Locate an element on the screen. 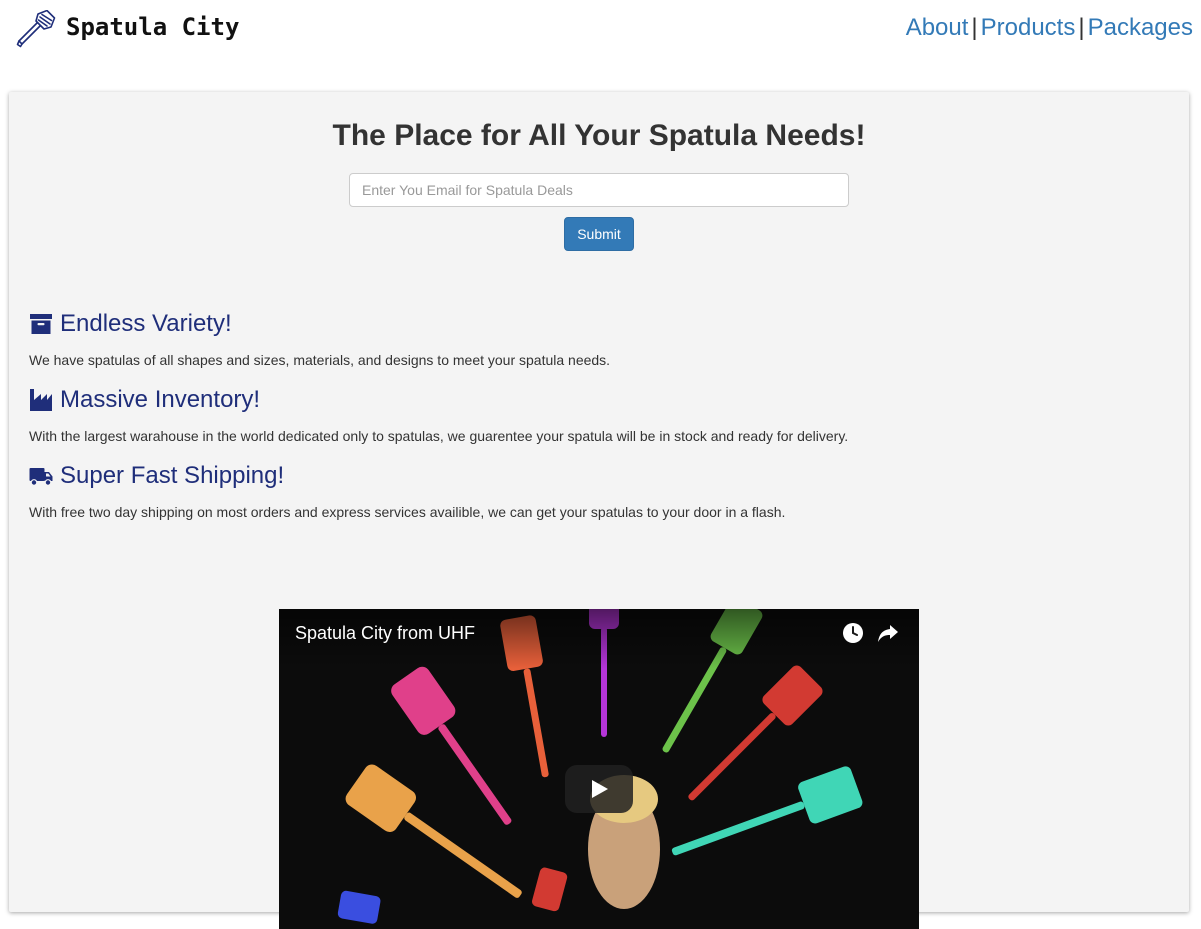 This screenshot has height=929, width=1201. factory-icon is located at coordinates (41, 400).